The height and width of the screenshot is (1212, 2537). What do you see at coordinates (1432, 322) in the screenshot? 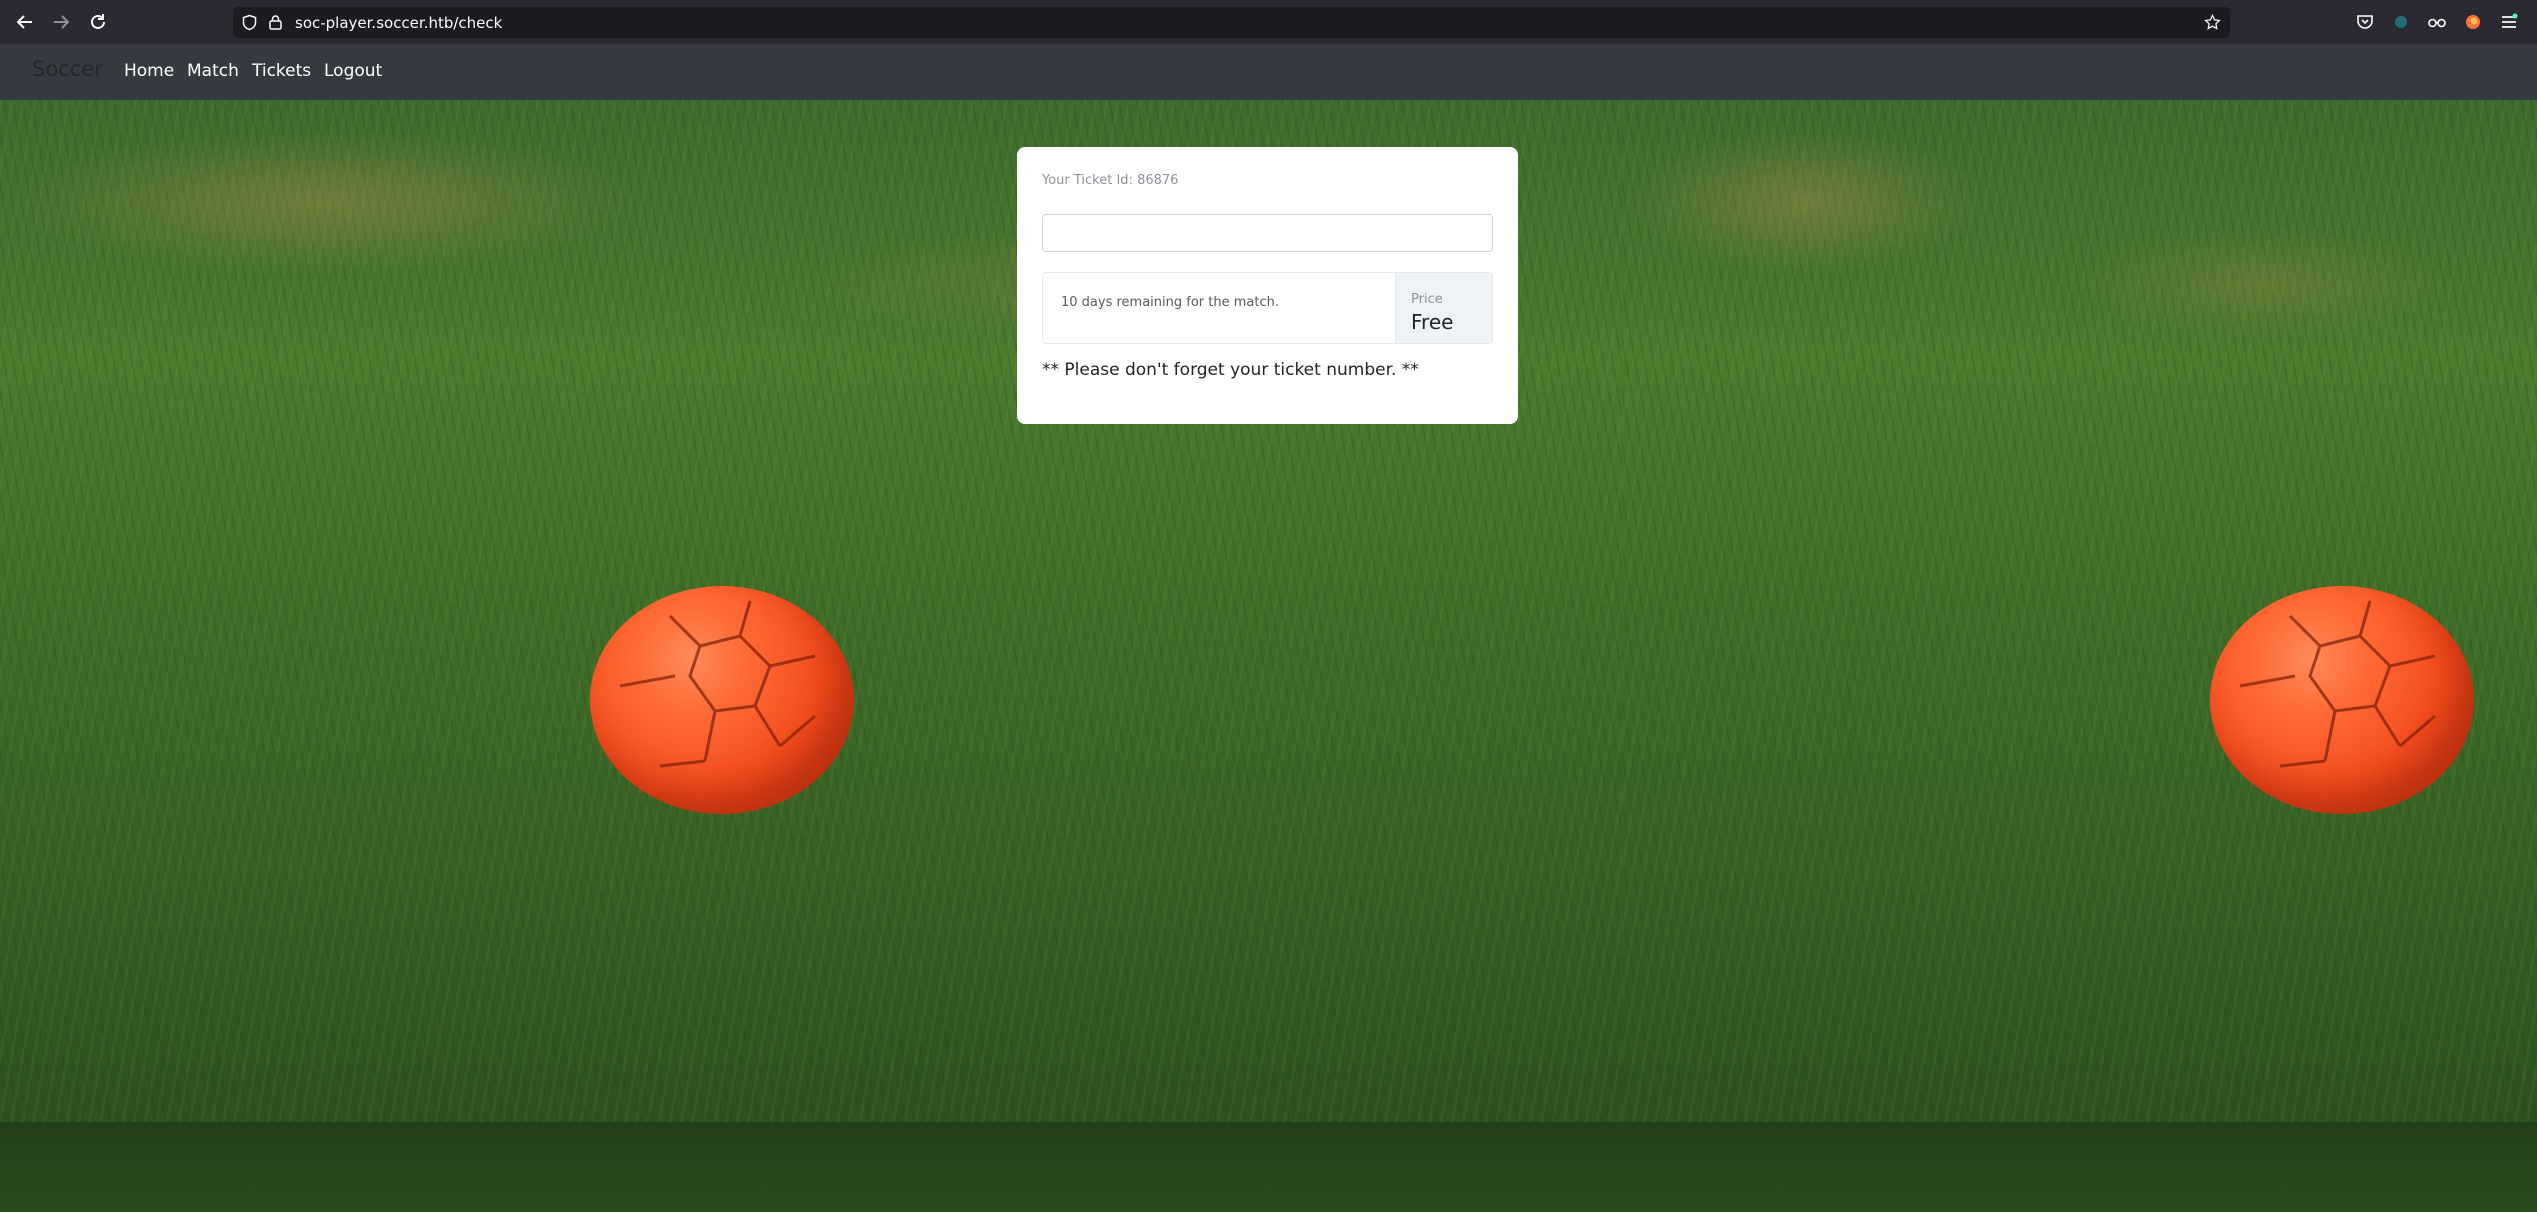
I see `price-value: Free` at bounding box center [1432, 322].